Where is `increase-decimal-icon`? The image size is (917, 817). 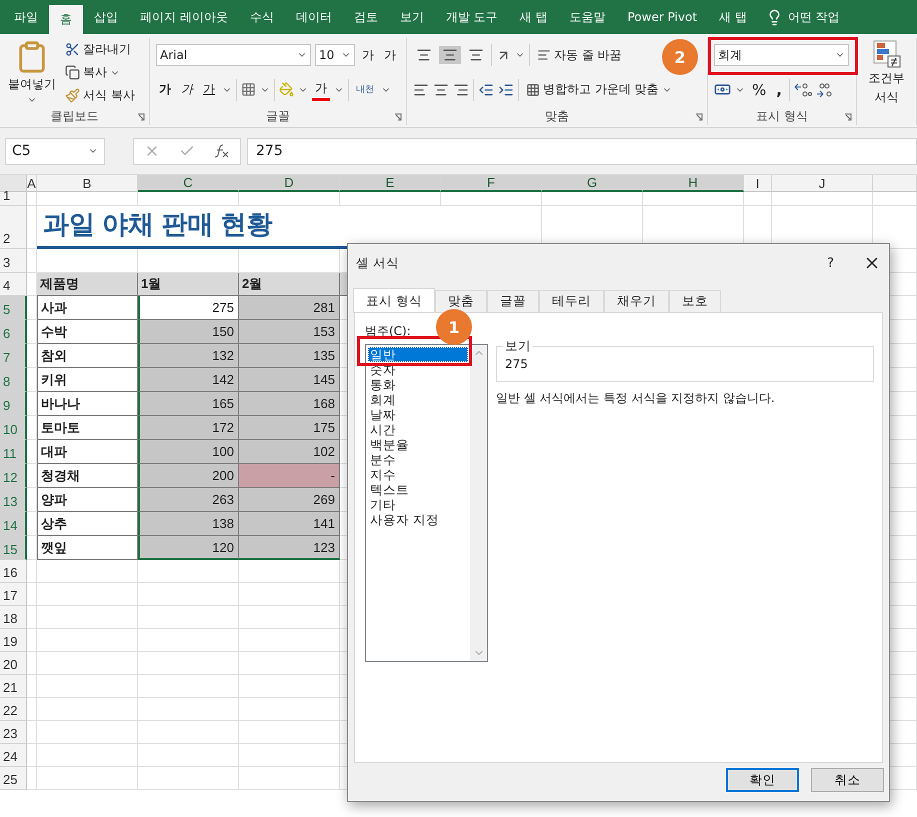 increase-decimal-icon is located at coordinates (803, 90).